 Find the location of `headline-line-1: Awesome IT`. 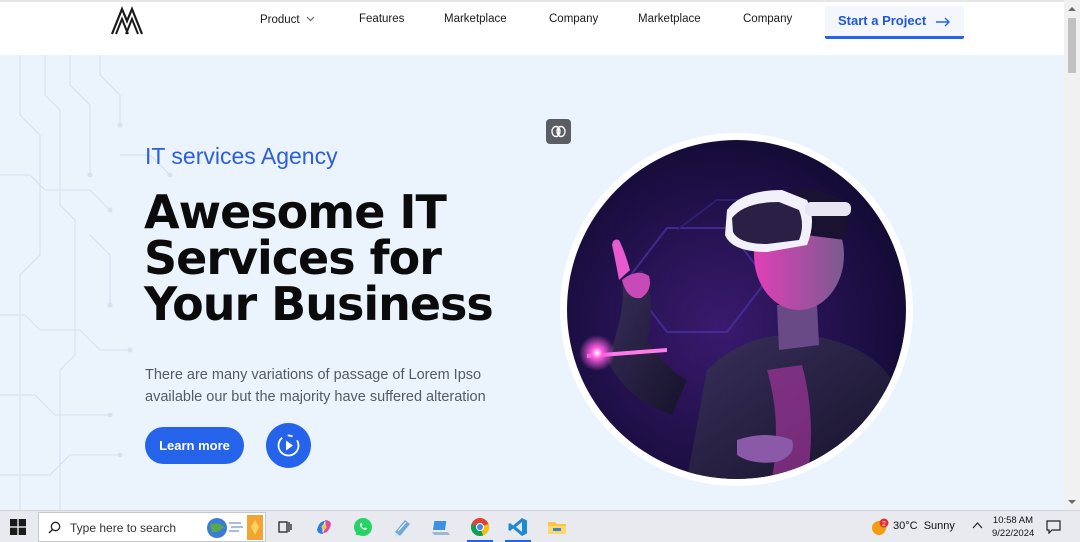

headline-line-1: Awesome IT is located at coordinates (295, 212).